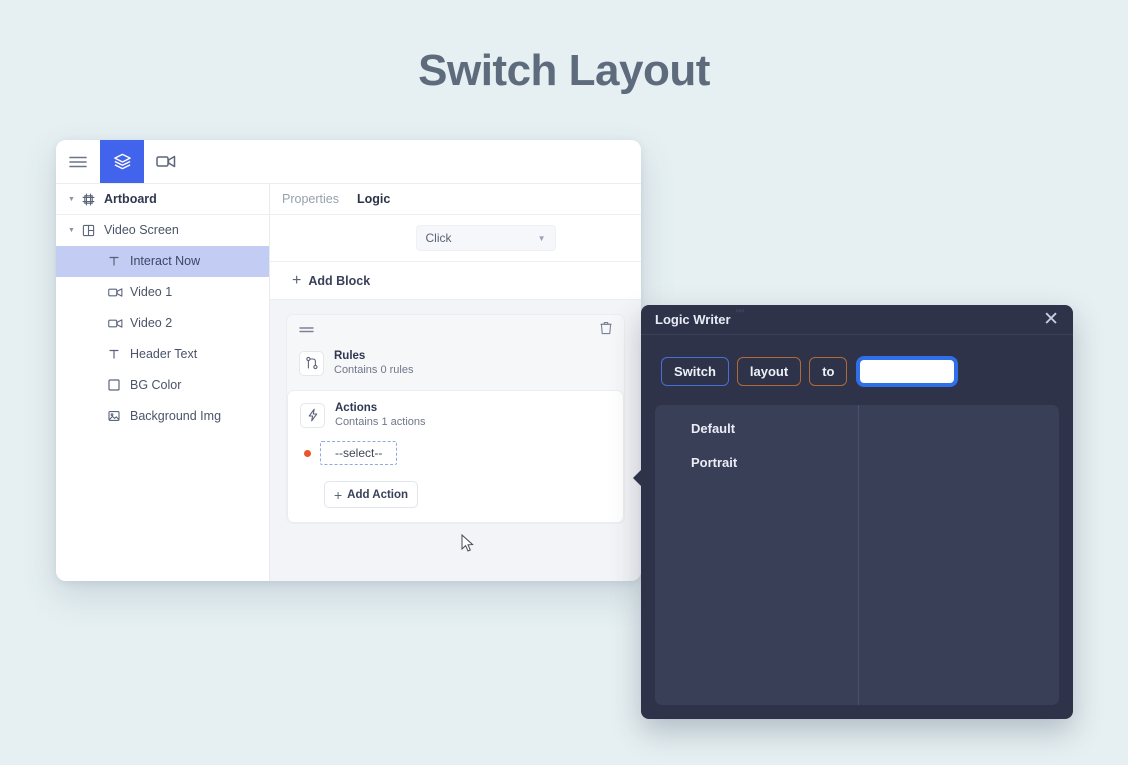 This screenshot has height=765, width=1128. I want to click on sidebar-item-label: Header Text, so click(164, 354).